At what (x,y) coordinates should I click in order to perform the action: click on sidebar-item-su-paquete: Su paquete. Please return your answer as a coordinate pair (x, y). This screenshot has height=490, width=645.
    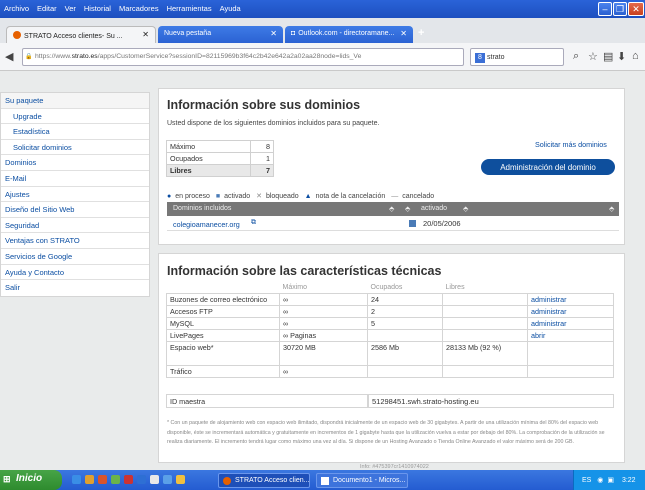
    Looking at the image, I should click on (75, 101).